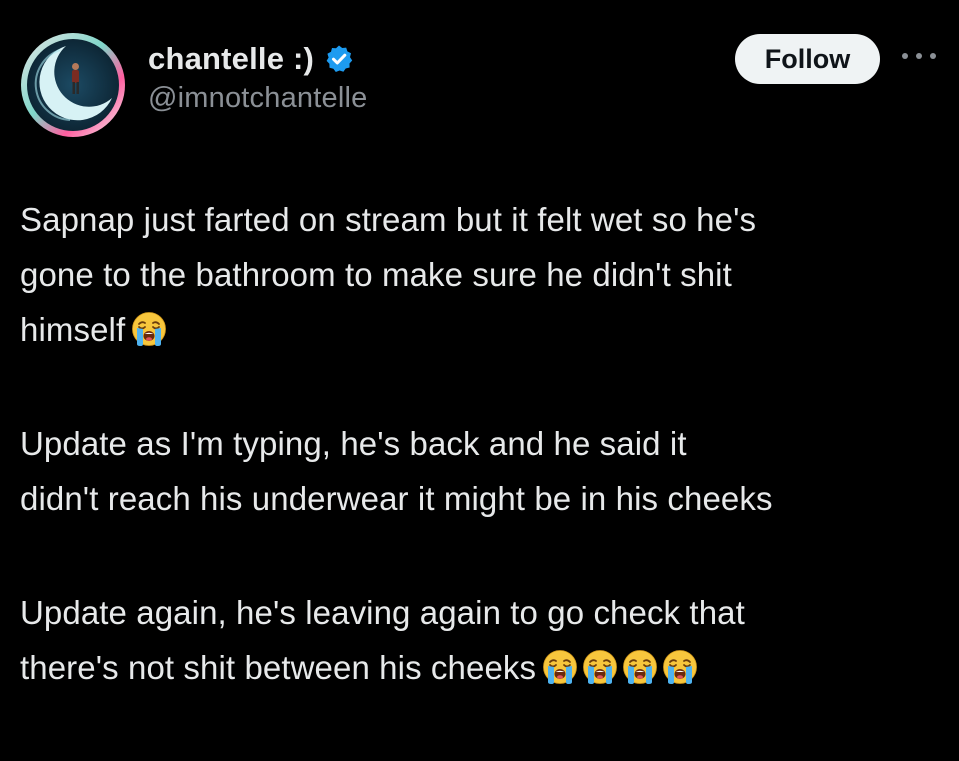 The image size is (959, 761). I want to click on post-line: there's not shit between his cheeks, so click(278, 667).